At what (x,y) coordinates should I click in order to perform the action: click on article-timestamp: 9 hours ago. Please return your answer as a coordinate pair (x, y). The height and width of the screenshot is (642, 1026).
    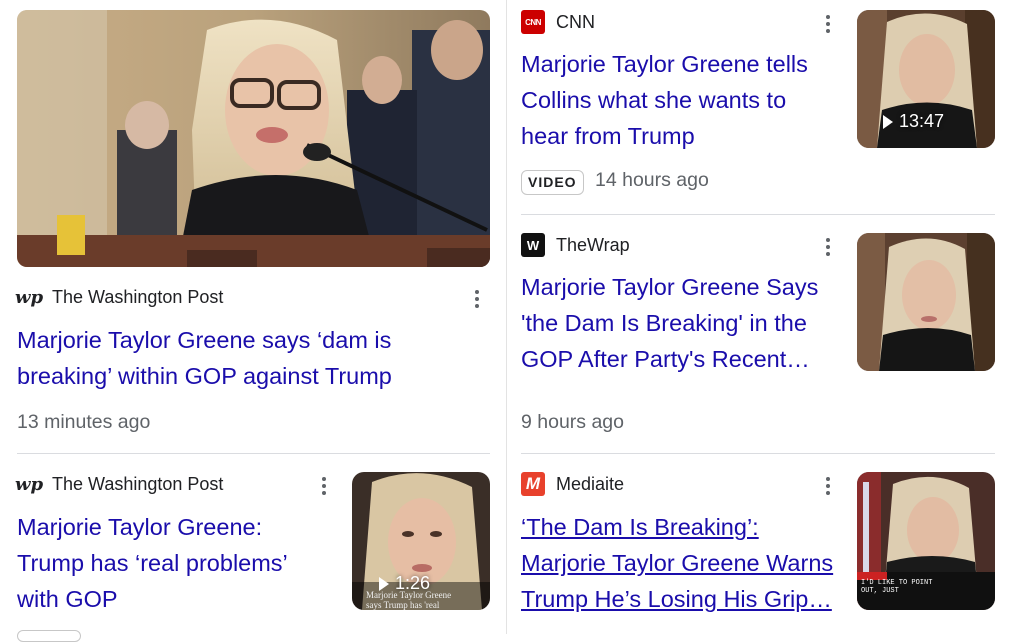
    Looking at the image, I should click on (572, 422).